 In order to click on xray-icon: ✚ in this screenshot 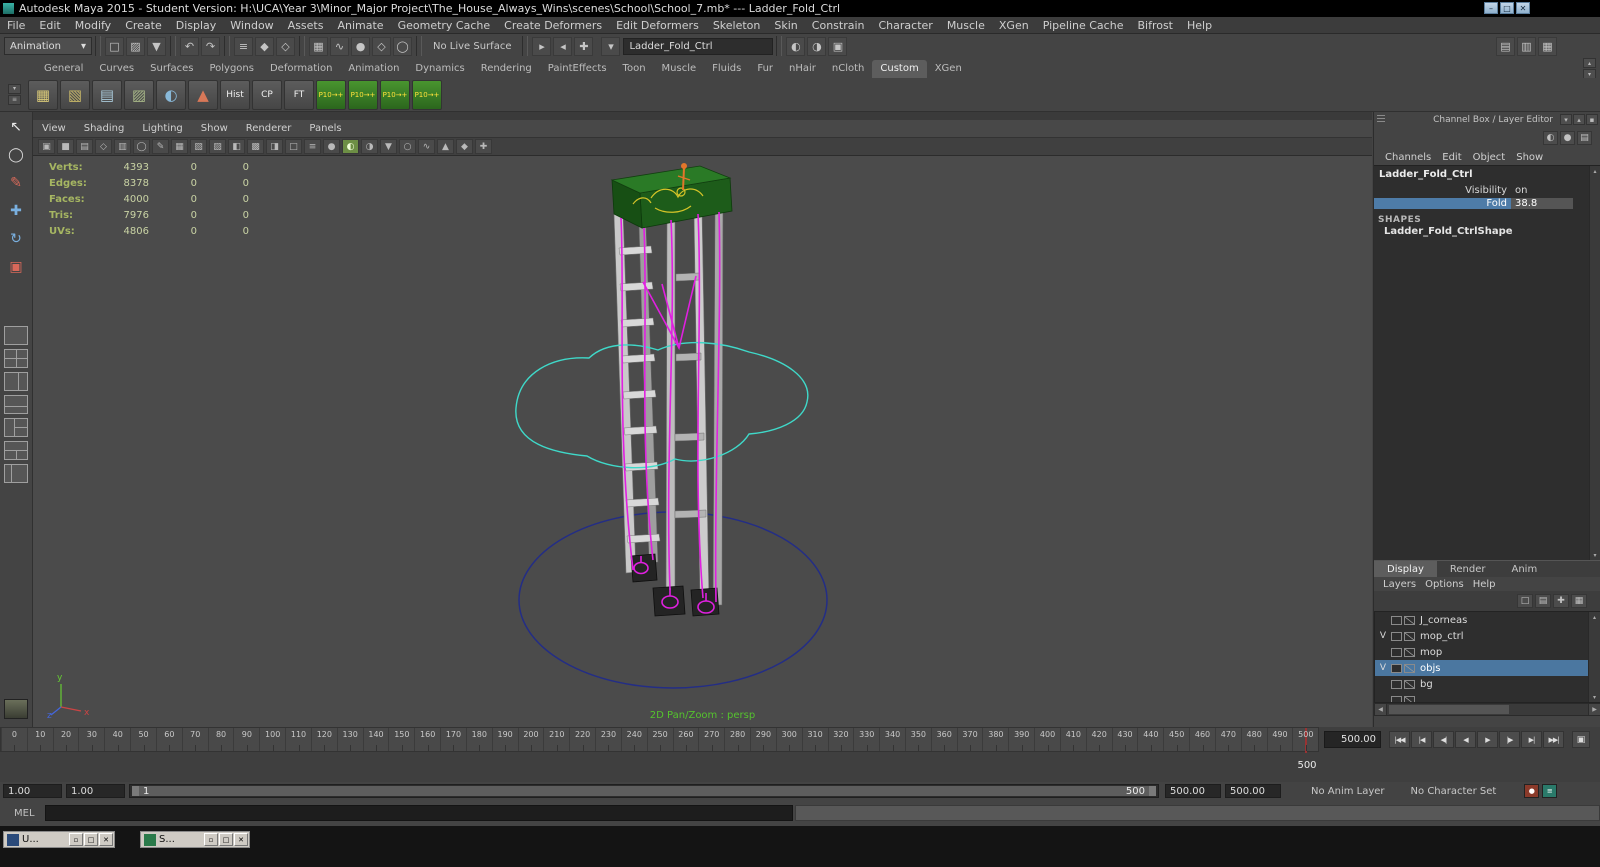, I will do `click(483, 146)`.